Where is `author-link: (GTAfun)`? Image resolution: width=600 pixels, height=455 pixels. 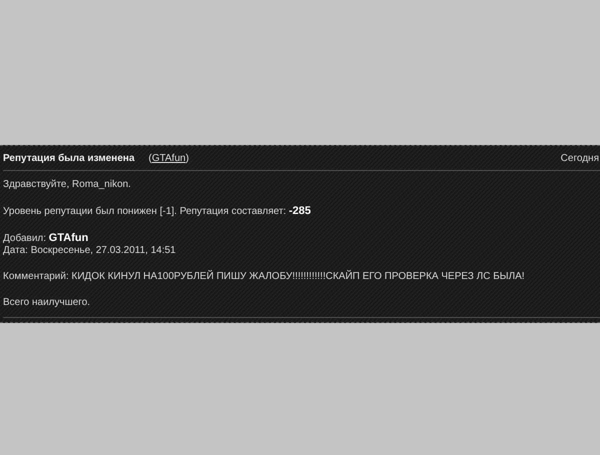 author-link: (GTAfun) is located at coordinates (168, 158).